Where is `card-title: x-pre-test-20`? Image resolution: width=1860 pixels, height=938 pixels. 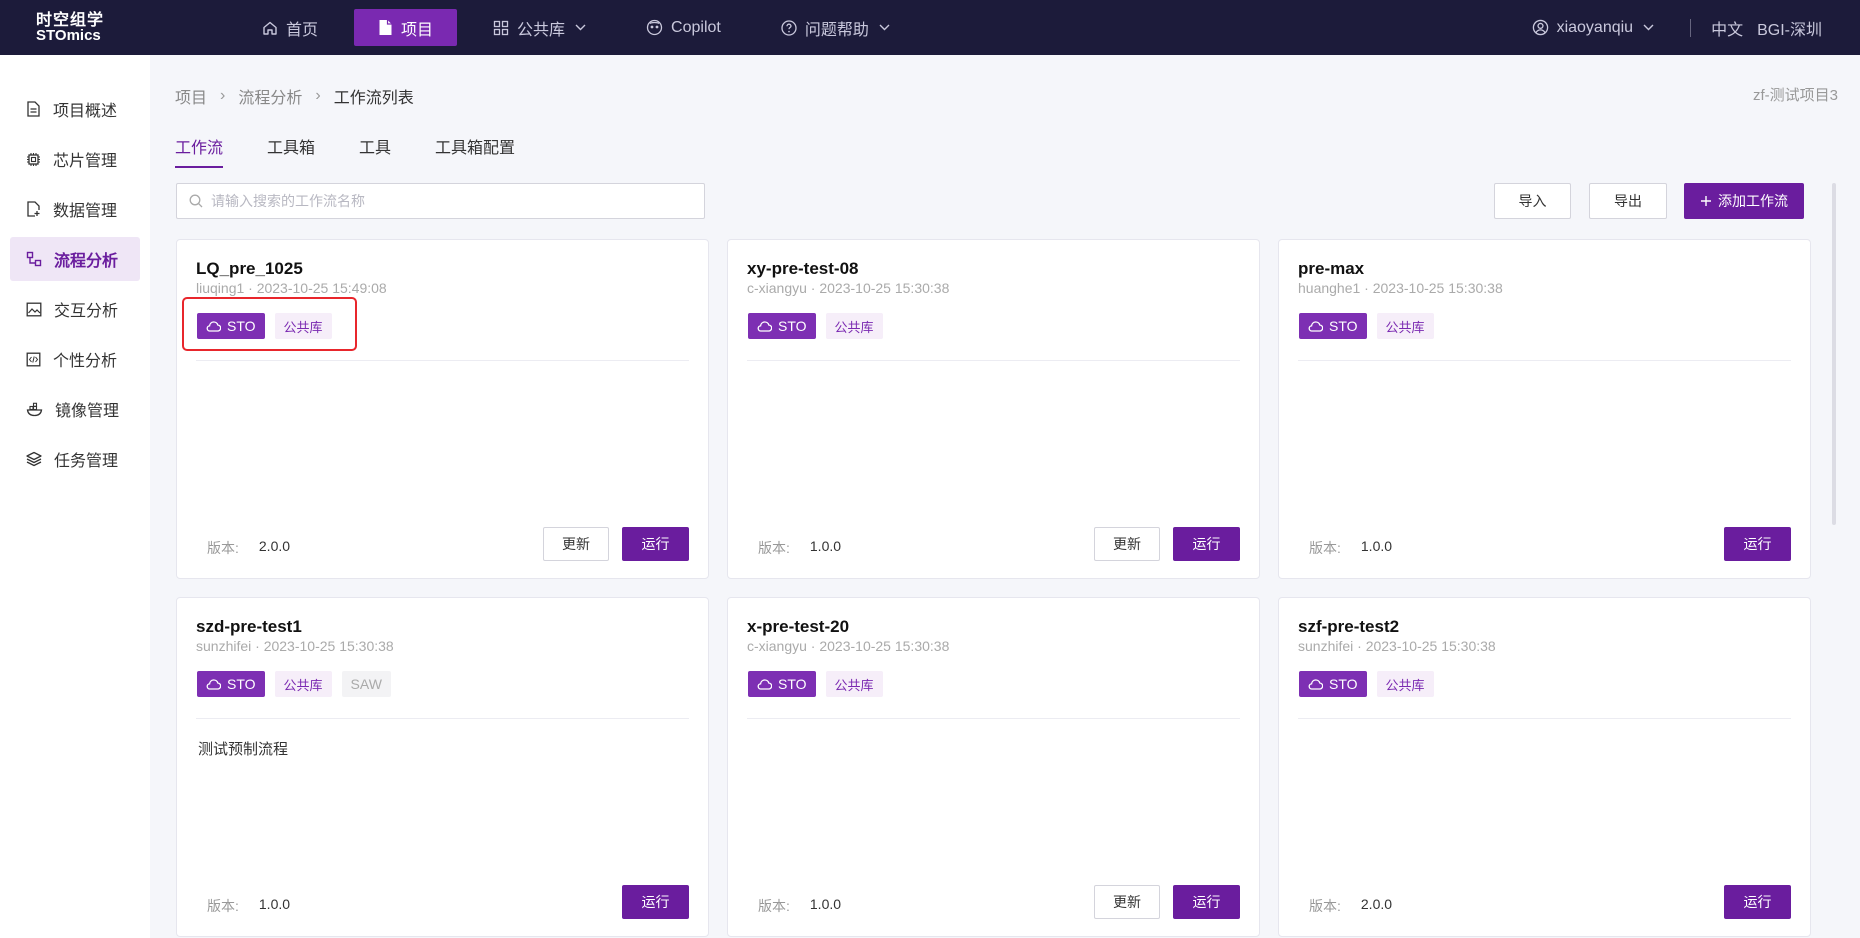 card-title: x-pre-test-20 is located at coordinates (798, 627).